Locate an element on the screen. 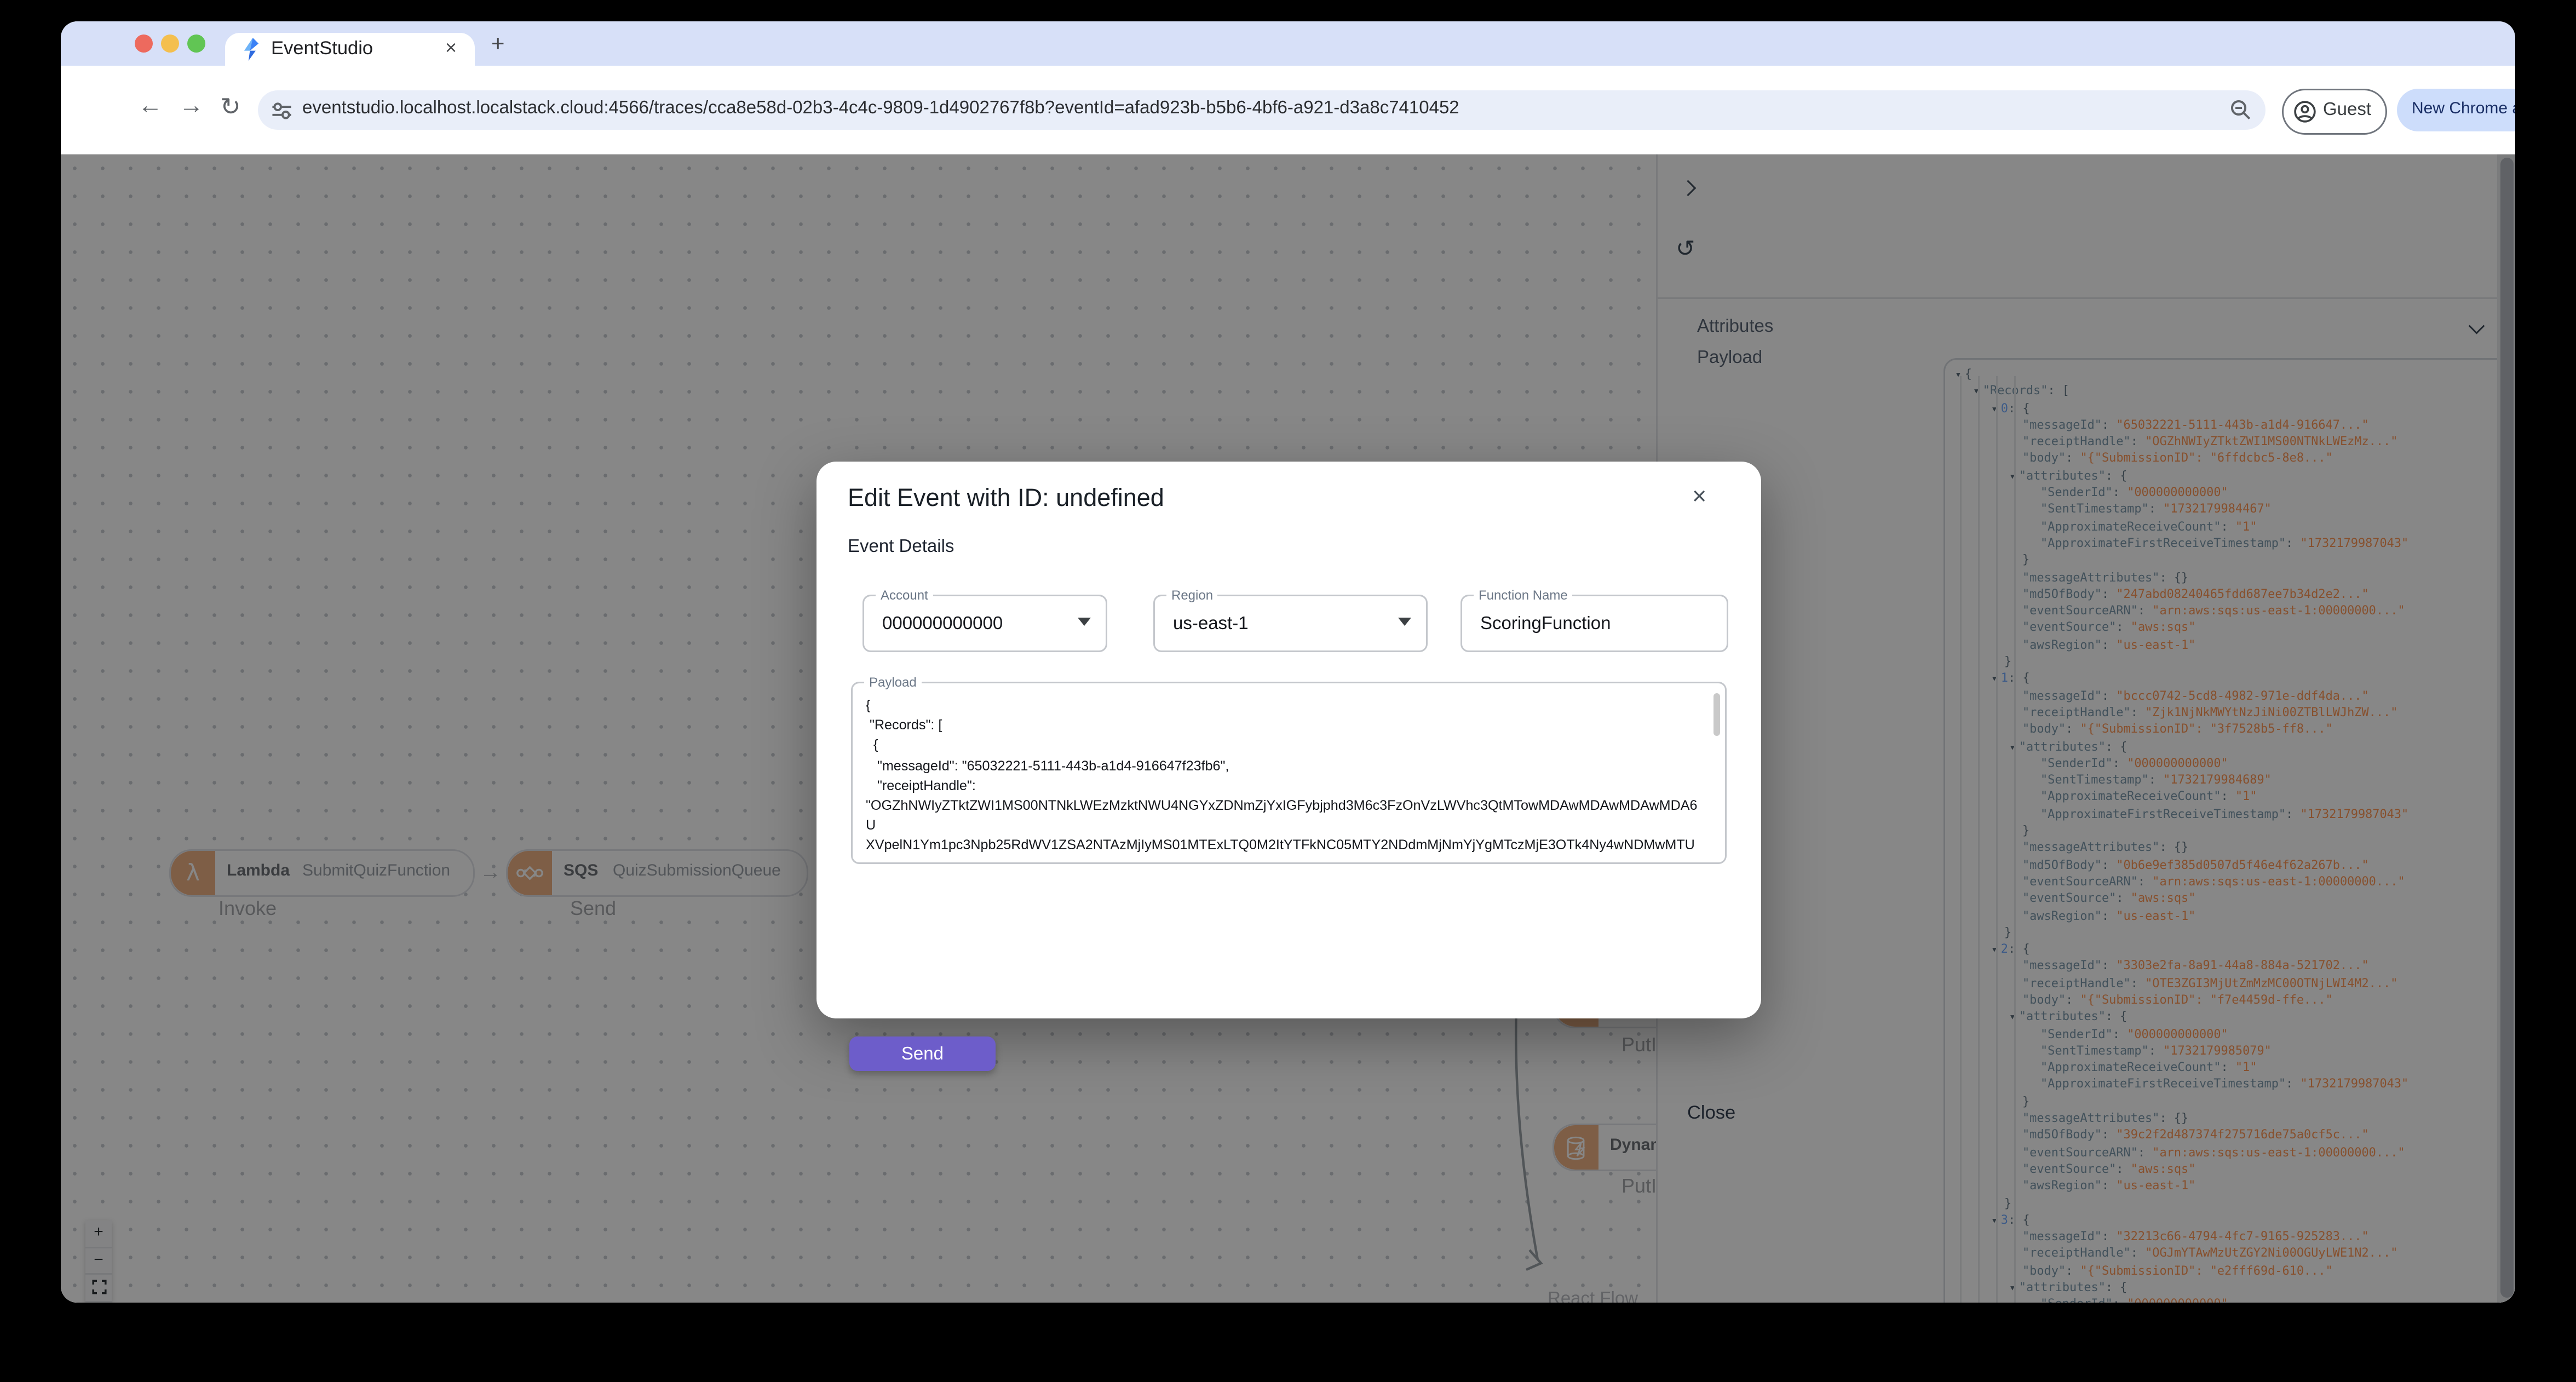  window-close-button is located at coordinates (144, 43).